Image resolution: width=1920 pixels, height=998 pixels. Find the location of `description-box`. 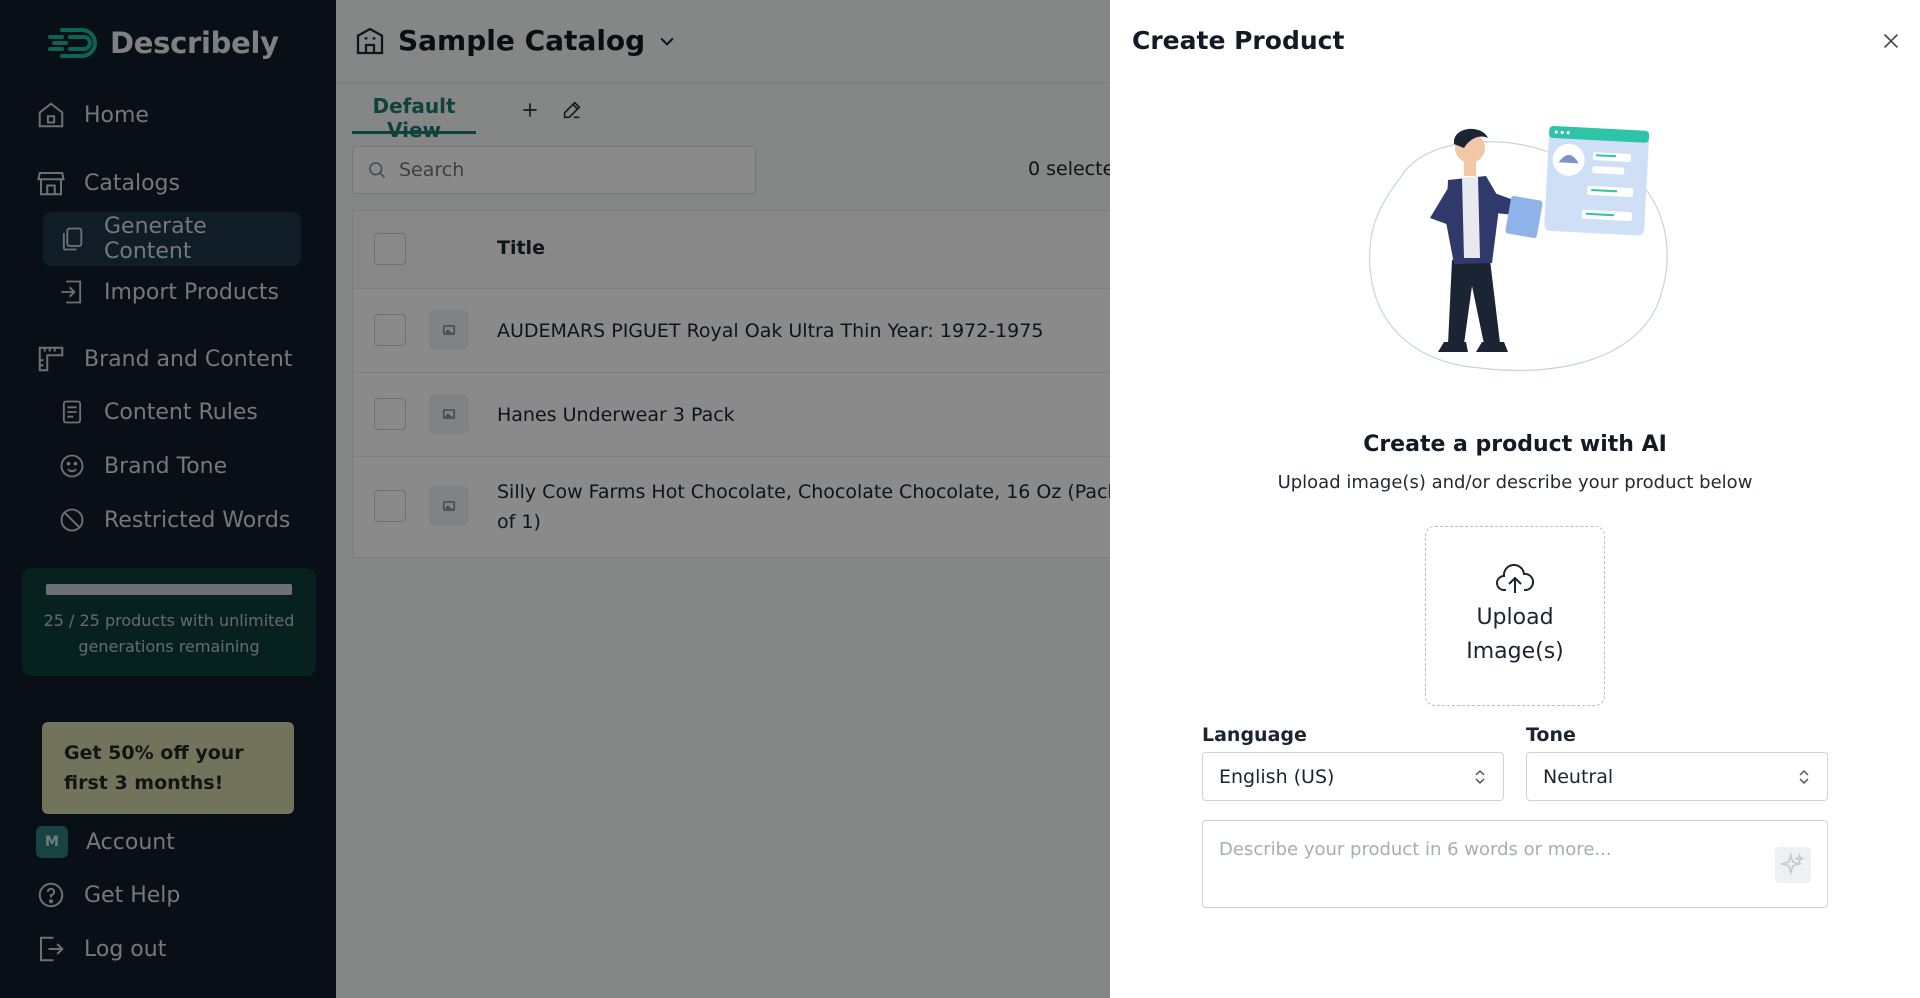

description-box is located at coordinates (1515, 864).